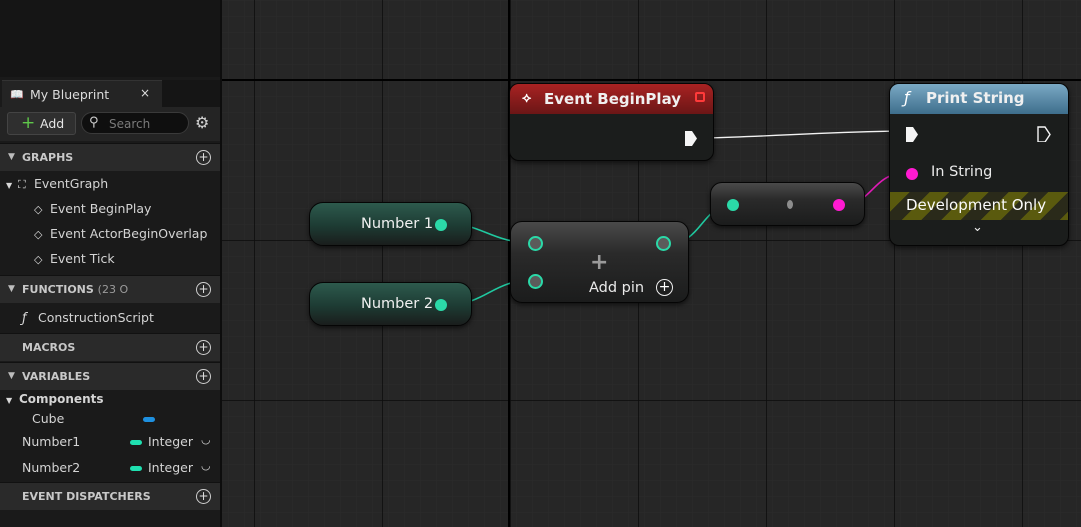  Describe the element at coordinates (962, 172) in the screenshot. I see `in-string-label: In String` at that location.